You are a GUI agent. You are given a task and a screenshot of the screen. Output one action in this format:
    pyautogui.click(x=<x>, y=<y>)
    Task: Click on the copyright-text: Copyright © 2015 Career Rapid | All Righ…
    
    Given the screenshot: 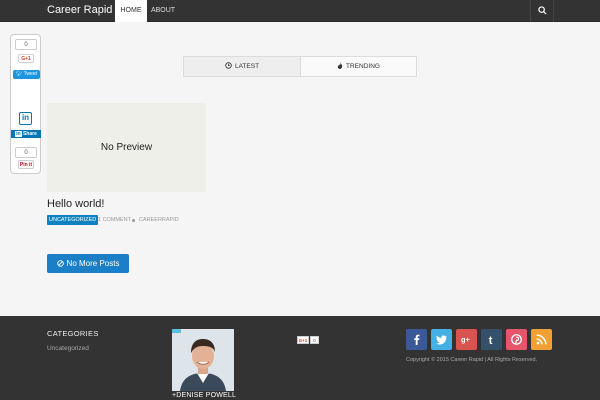 What is the action you would take?
    pyautogui.click(x=472, y=360)
    